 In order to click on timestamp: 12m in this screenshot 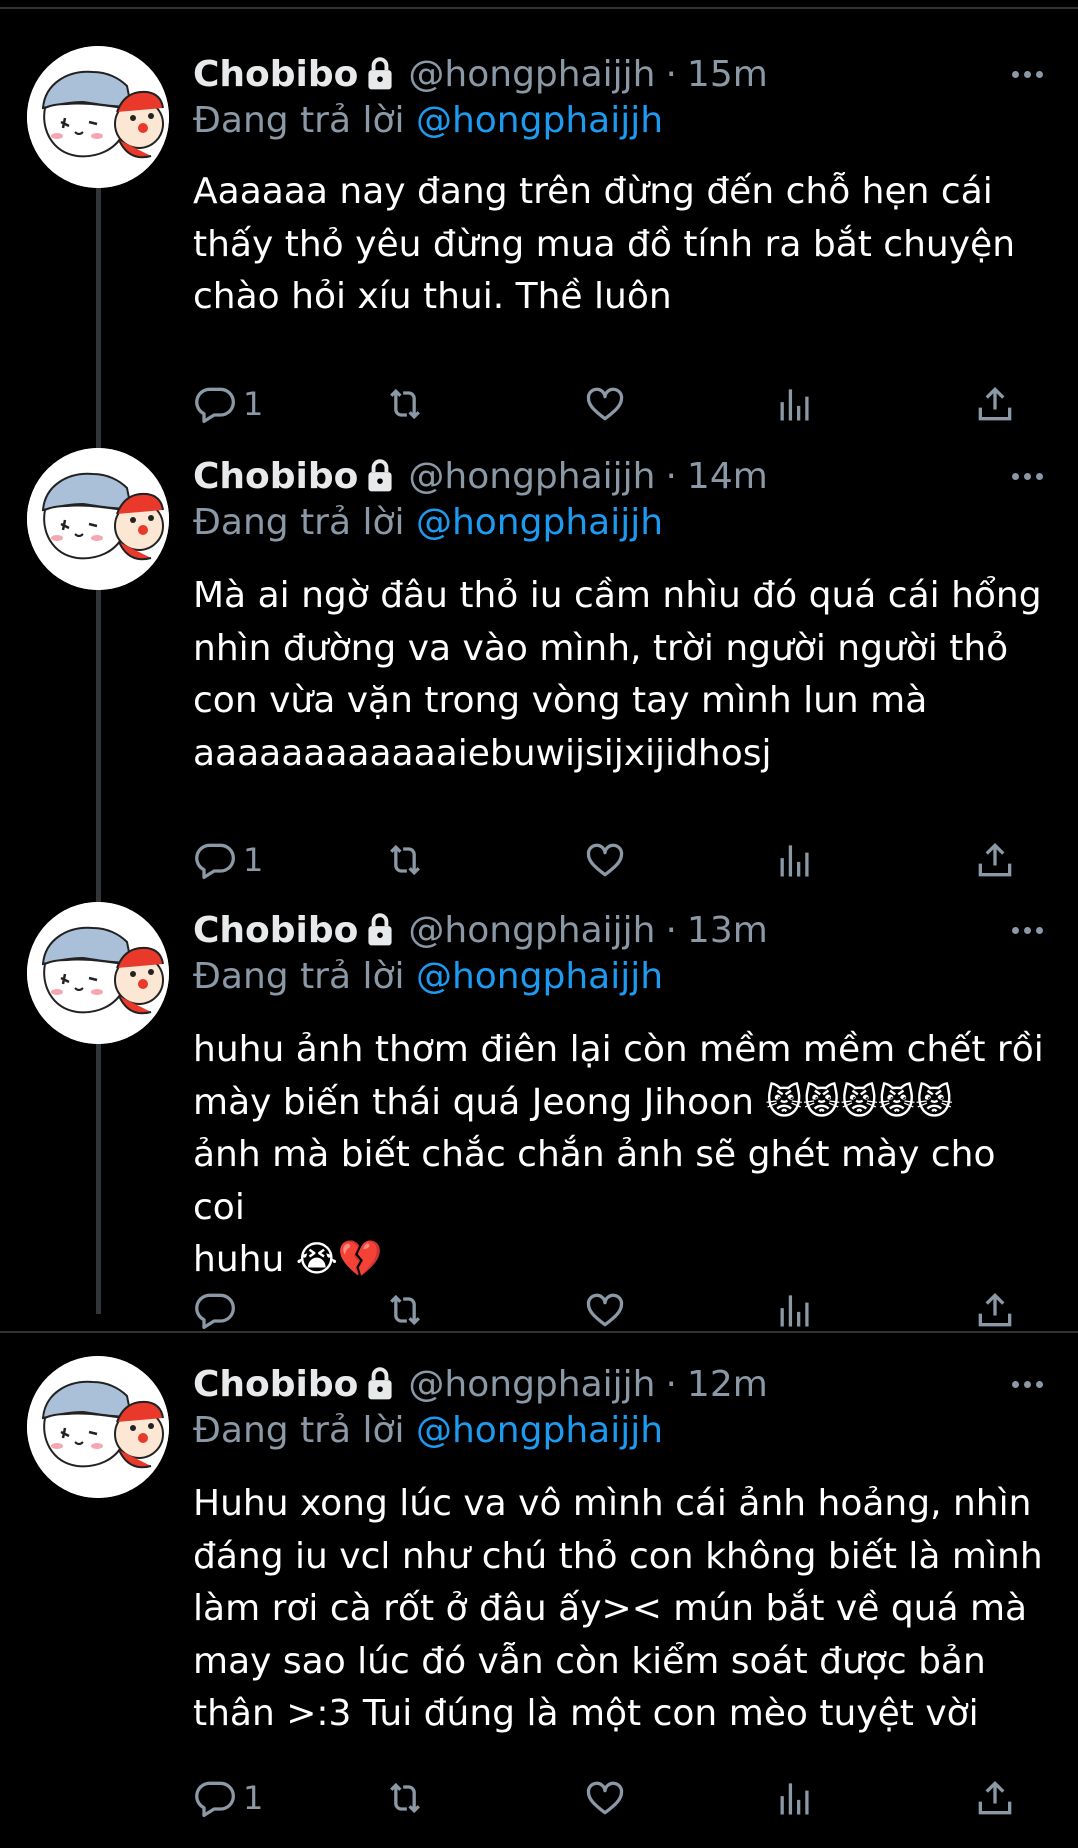, I will do `click(727, 1384)`.